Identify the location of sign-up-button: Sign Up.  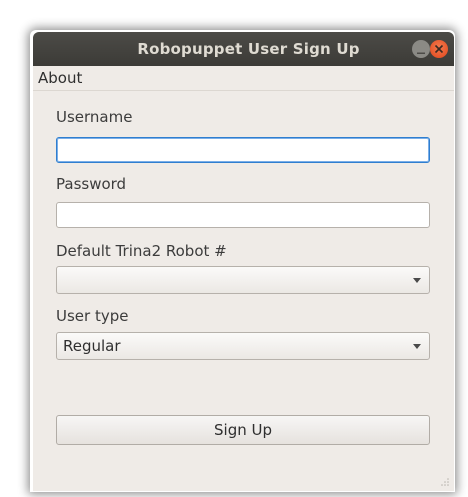
(243, 430).